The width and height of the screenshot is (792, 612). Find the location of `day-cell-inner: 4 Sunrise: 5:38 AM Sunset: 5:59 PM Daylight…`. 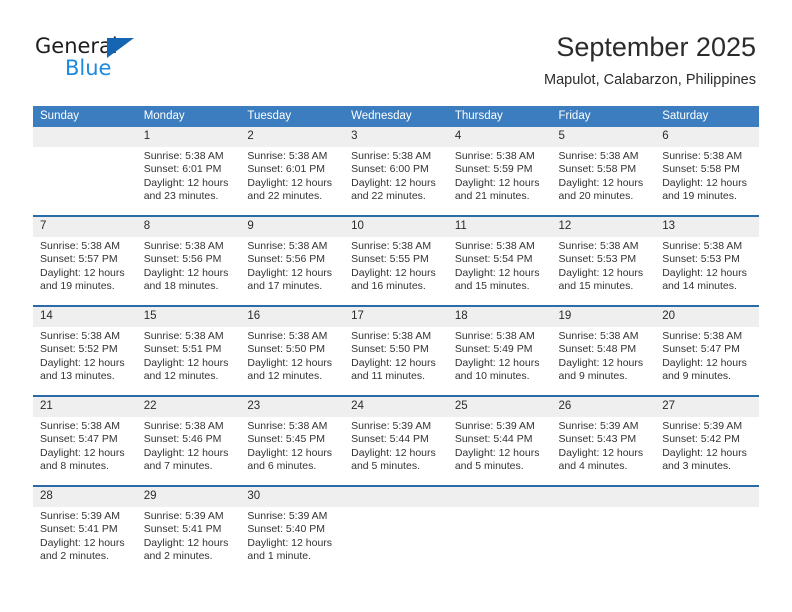

day-cell-inner: 4 Sunrise: 5:38 AM Sunset: 5:59 PM Daylight… is located at coordinates (499, 171).